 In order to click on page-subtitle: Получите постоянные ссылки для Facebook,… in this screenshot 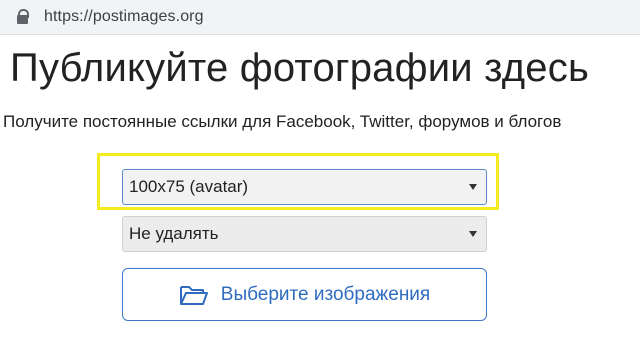, I will do `click(282, 121)`.